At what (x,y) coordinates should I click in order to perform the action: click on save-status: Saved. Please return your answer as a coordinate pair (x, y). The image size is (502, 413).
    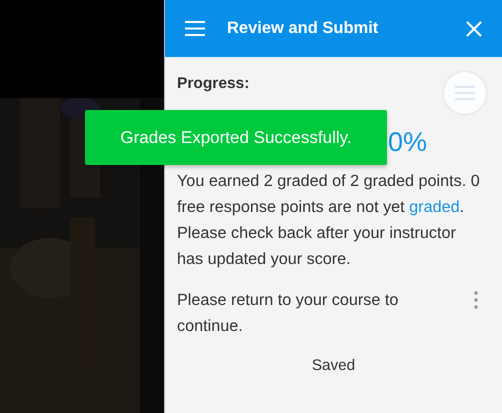
    Looking at the image, I should click on (334, 365).